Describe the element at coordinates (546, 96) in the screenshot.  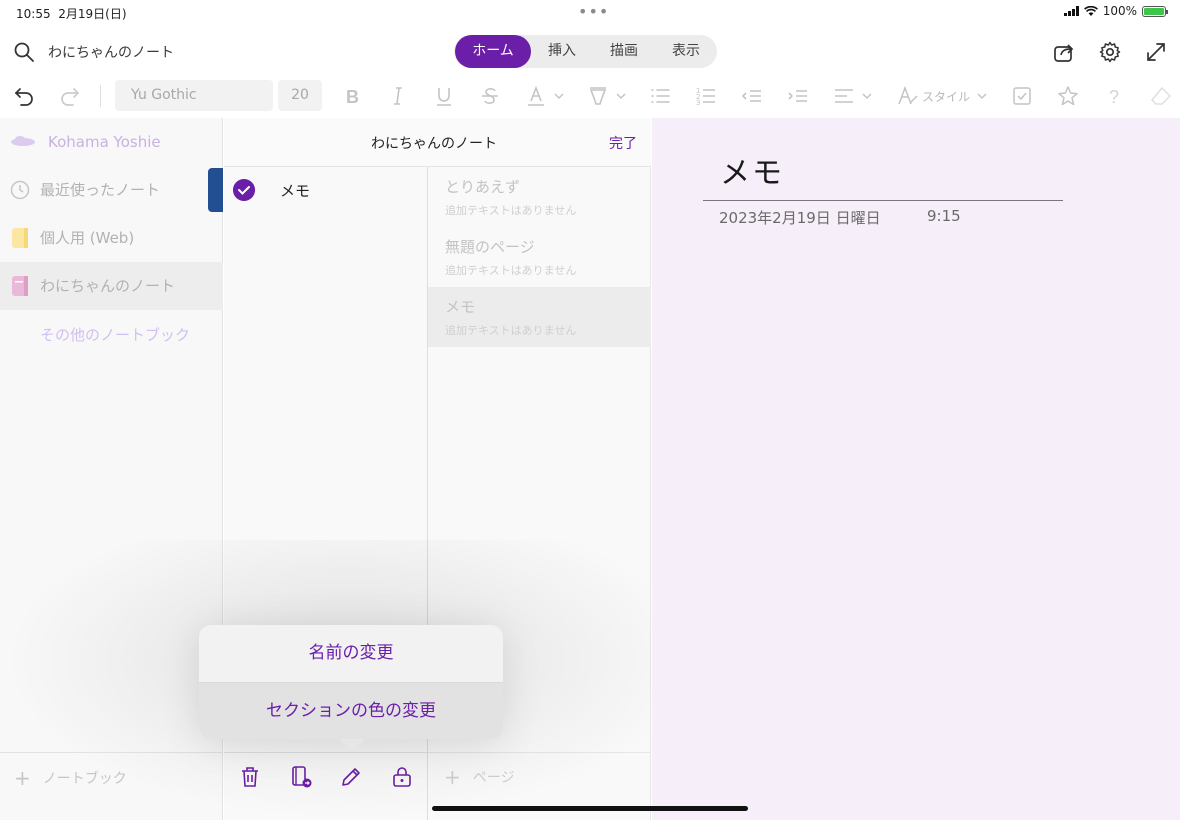
I see `font-color-icon` at that location.